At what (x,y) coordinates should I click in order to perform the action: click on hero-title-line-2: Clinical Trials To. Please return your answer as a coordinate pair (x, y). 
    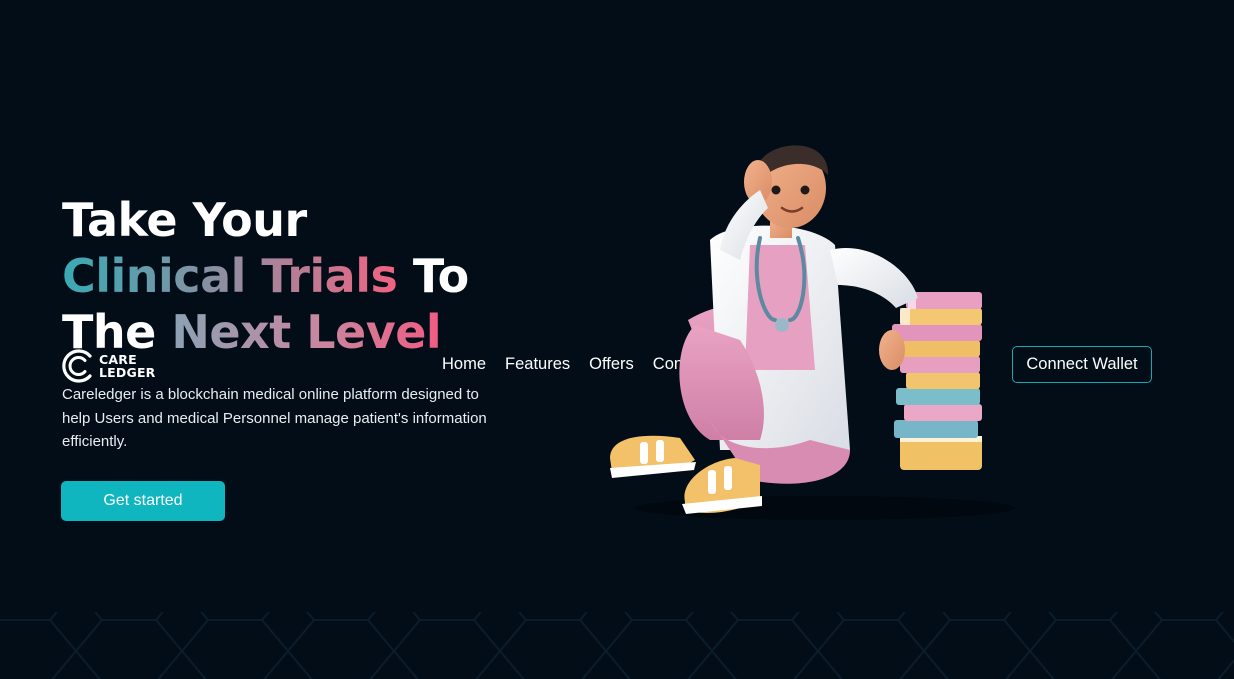
    Looking at the image, I should click on (265, 276).